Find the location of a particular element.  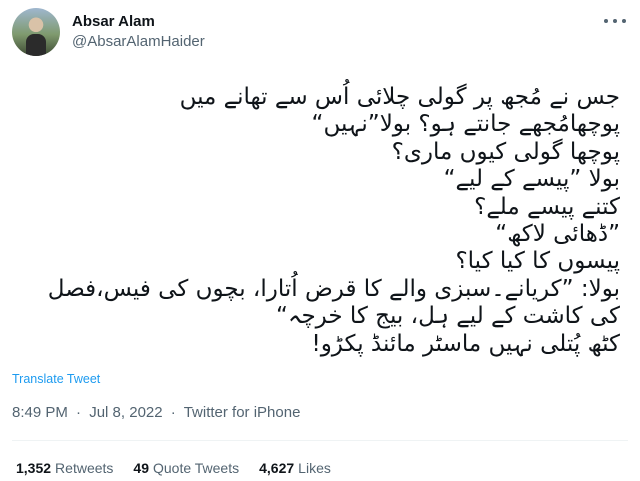

more-options-icon is located at coordinates (615, 21).